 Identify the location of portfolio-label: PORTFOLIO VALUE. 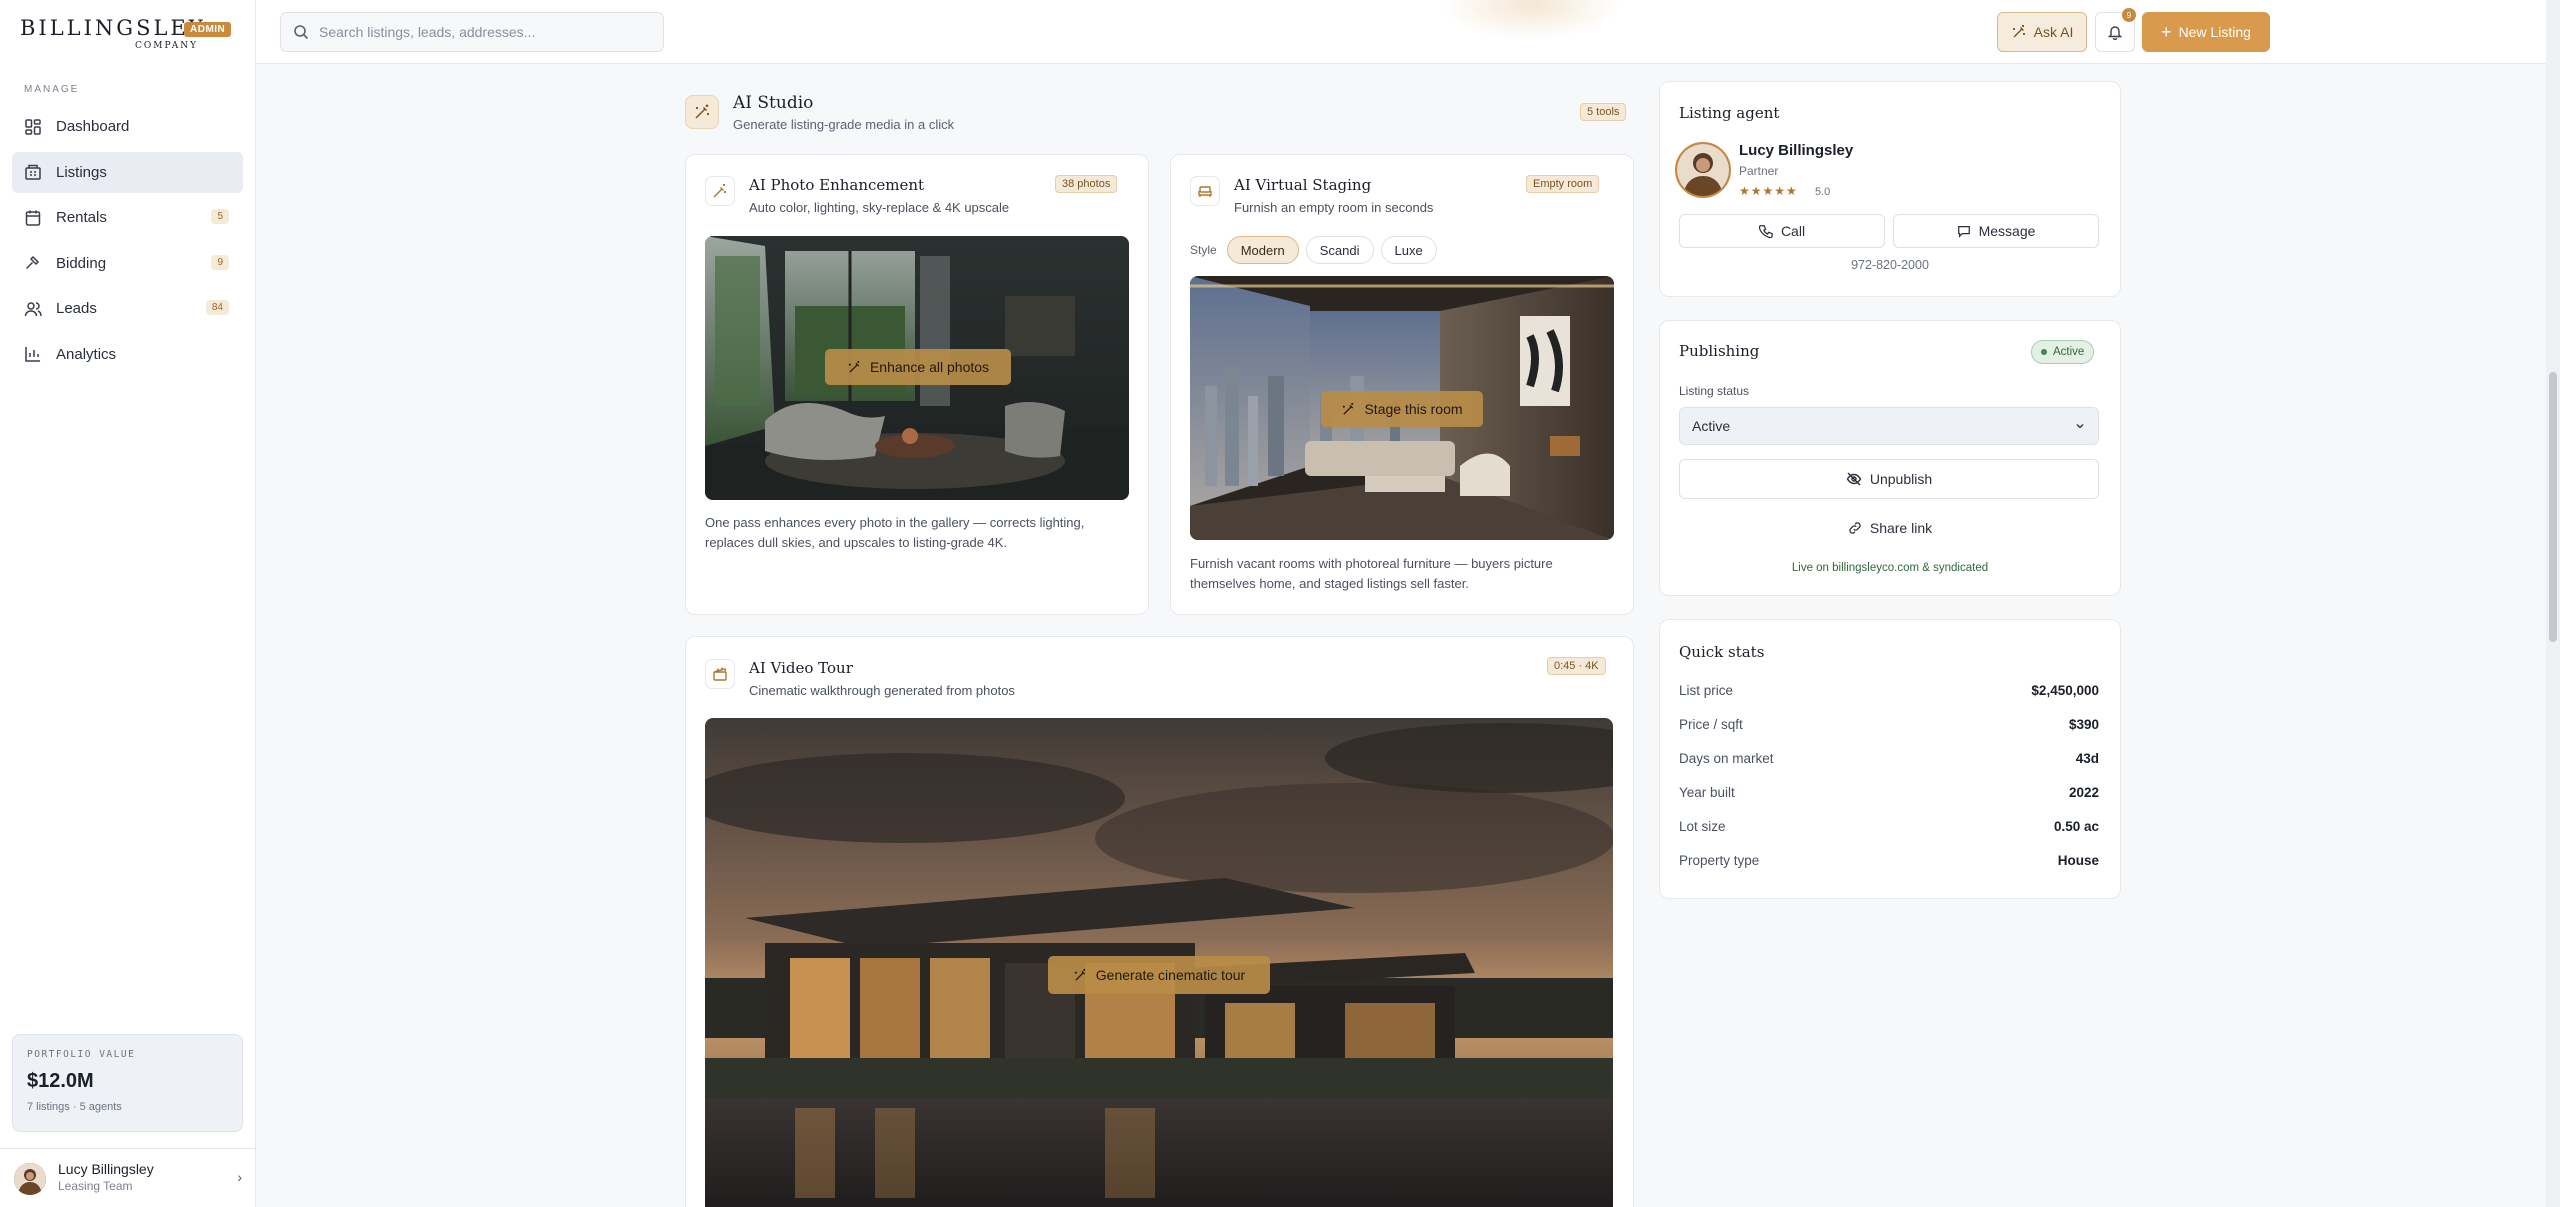
(81, 1054).